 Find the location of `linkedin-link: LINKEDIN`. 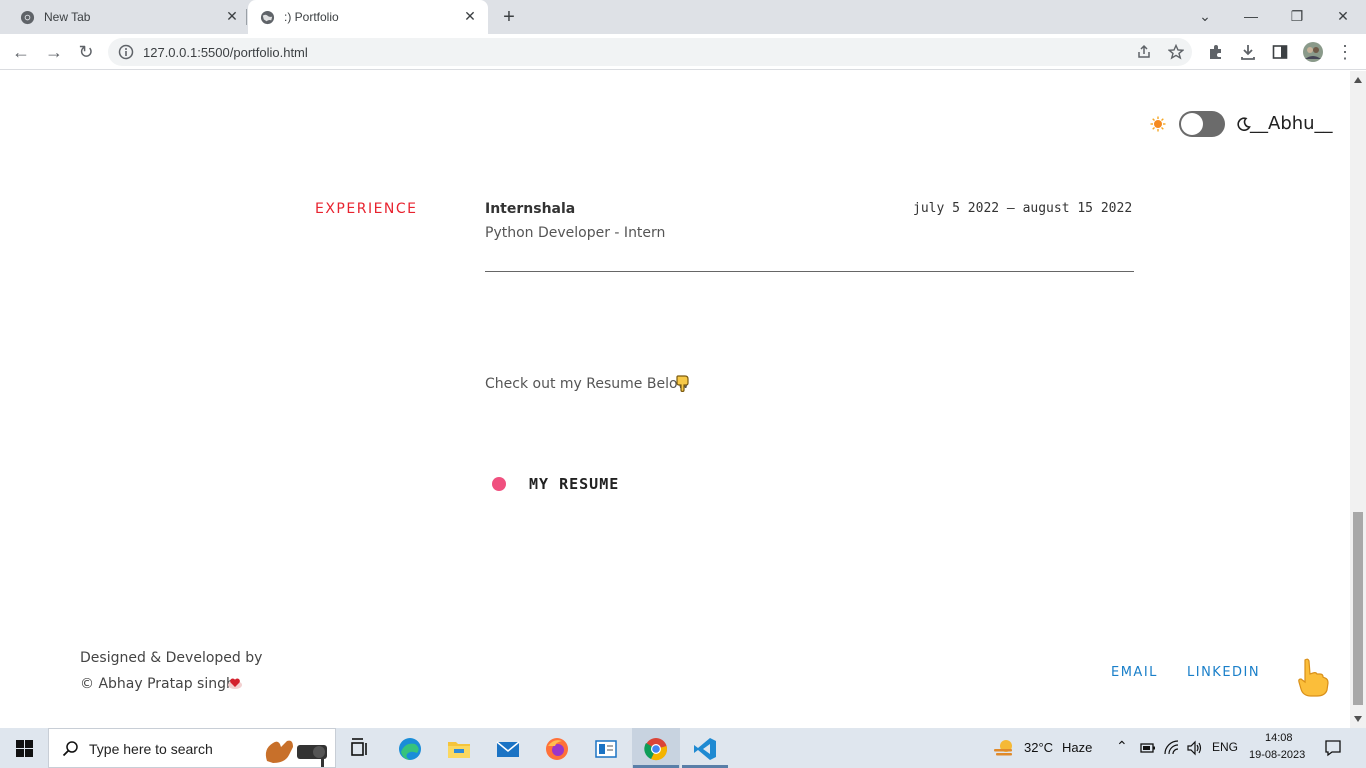

linkedin-link: LINKEDIN is located at coordinates (1223, 672).